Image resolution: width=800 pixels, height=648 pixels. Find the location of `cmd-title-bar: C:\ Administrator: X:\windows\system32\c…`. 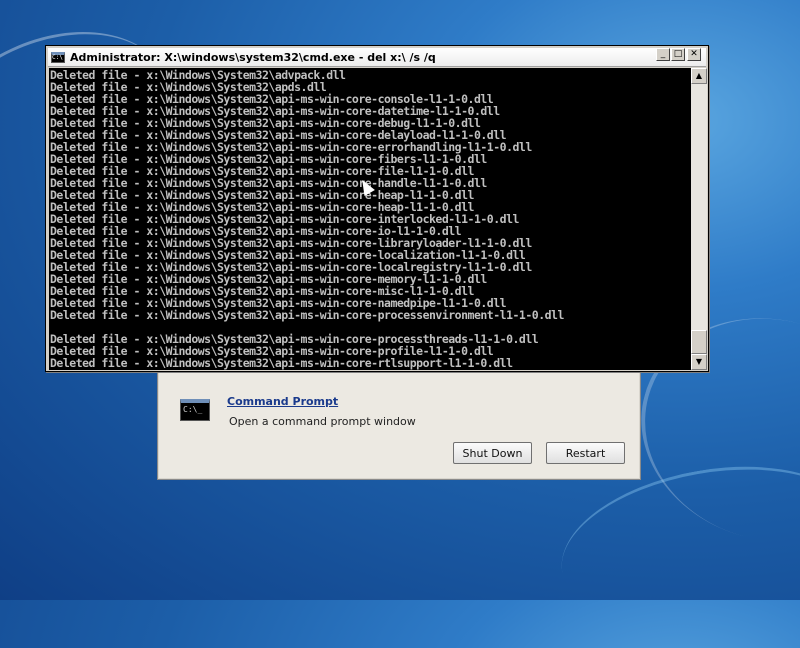

cmd-title-bar: C:\ Administrator: X:\windows\system32\c… is located at coordinates (377, 57).